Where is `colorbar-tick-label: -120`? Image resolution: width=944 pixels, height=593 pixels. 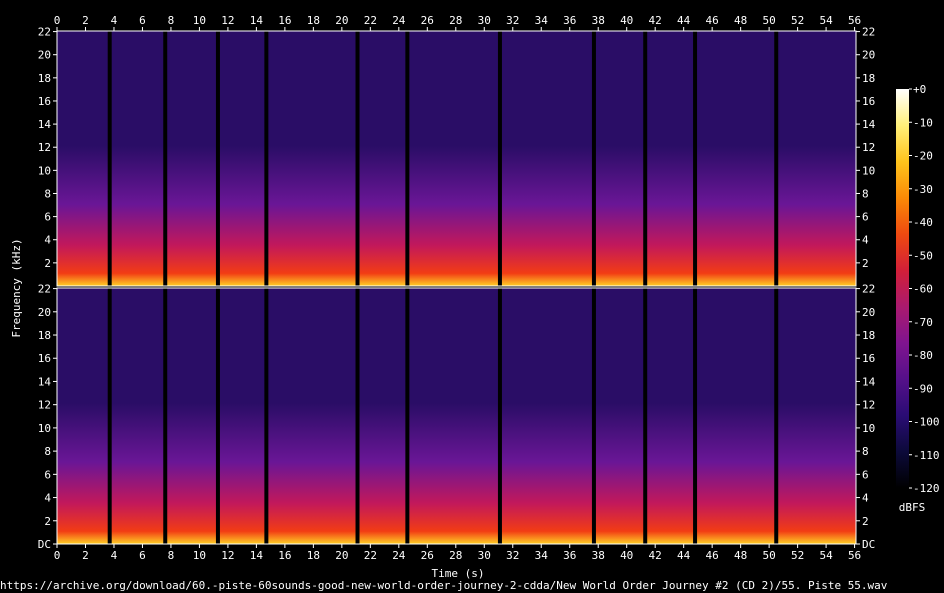
colorbar-tick-label: -120 is located at coordinates (926, 488).